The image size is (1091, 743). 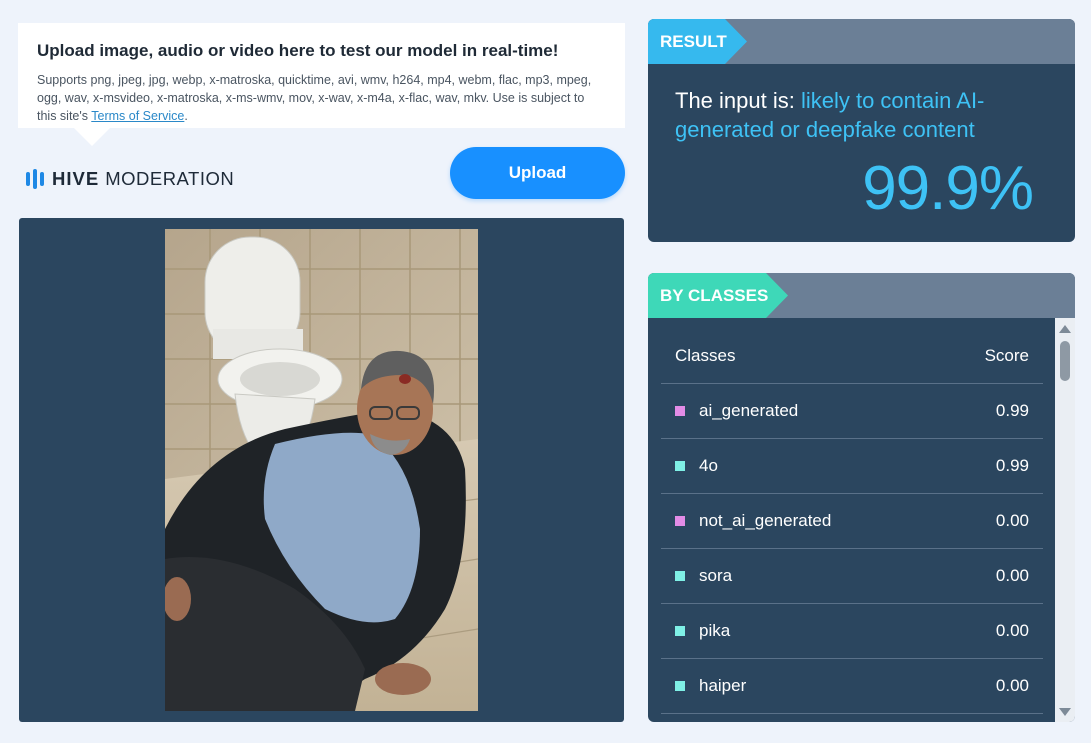 What do you see at coordinates (1065, 712) in the screenshot?
I see `scroll-down-arrow-icon` at bounding box center [1065, 712].